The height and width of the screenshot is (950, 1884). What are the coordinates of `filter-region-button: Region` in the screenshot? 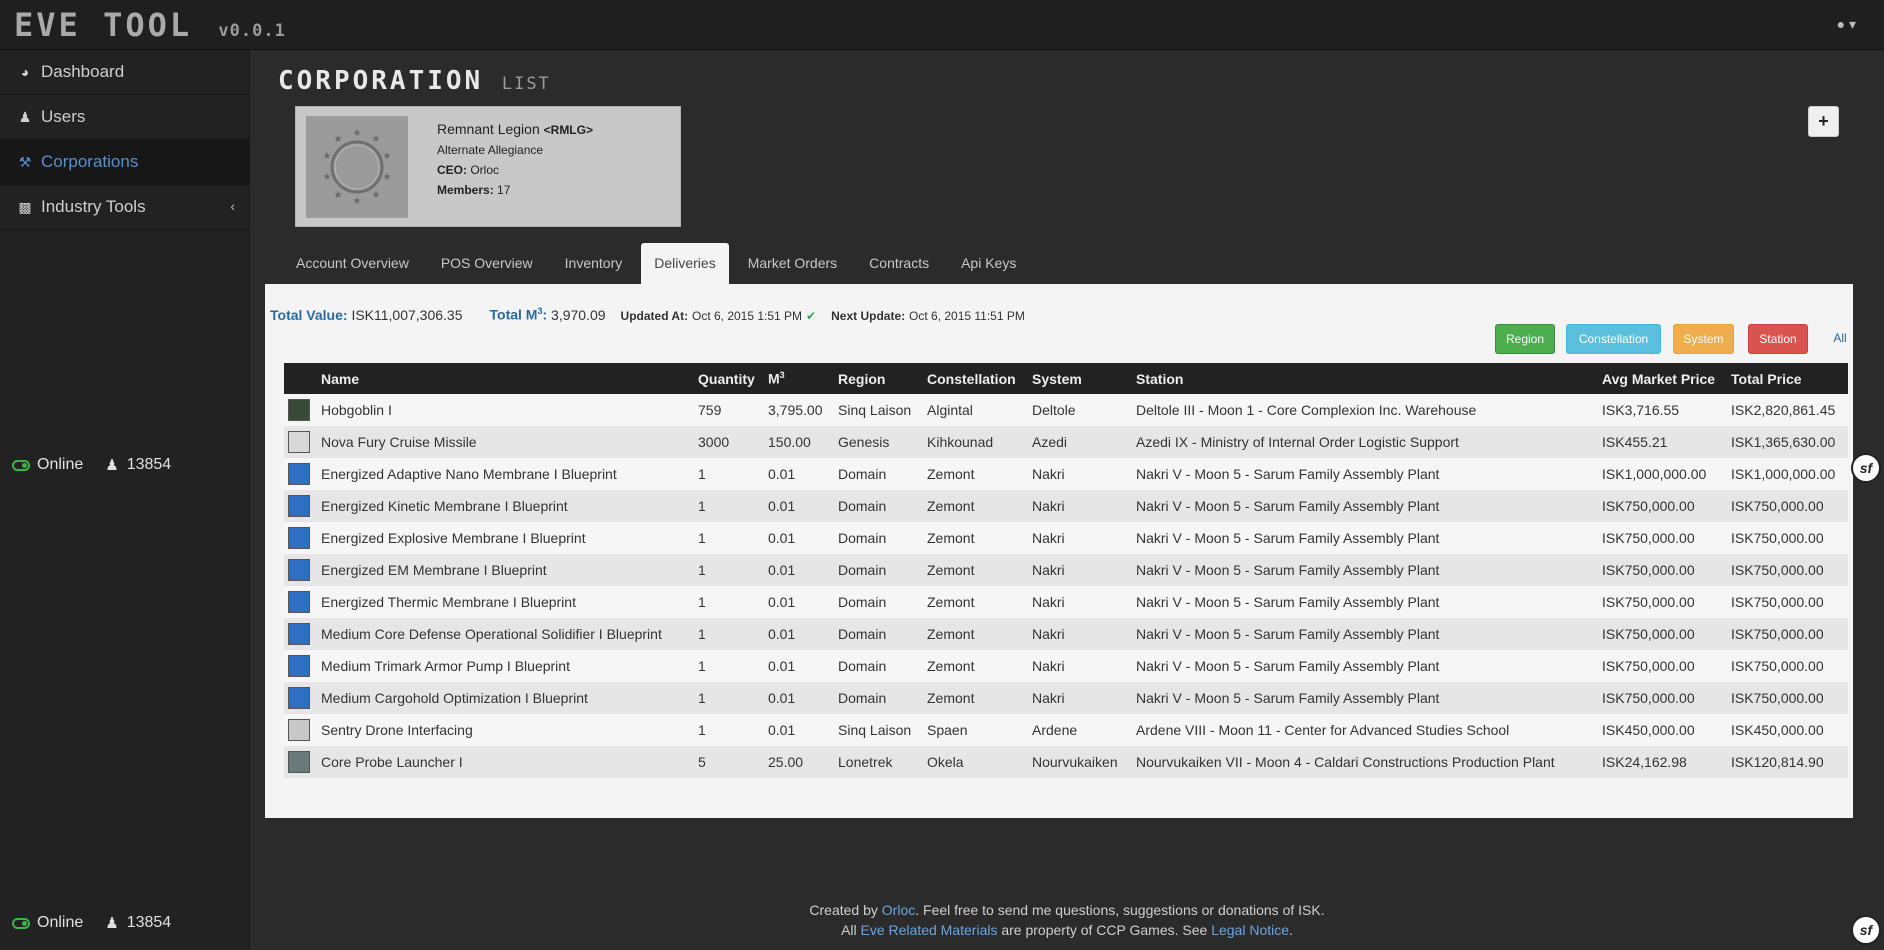 It's located at (1525, 339).